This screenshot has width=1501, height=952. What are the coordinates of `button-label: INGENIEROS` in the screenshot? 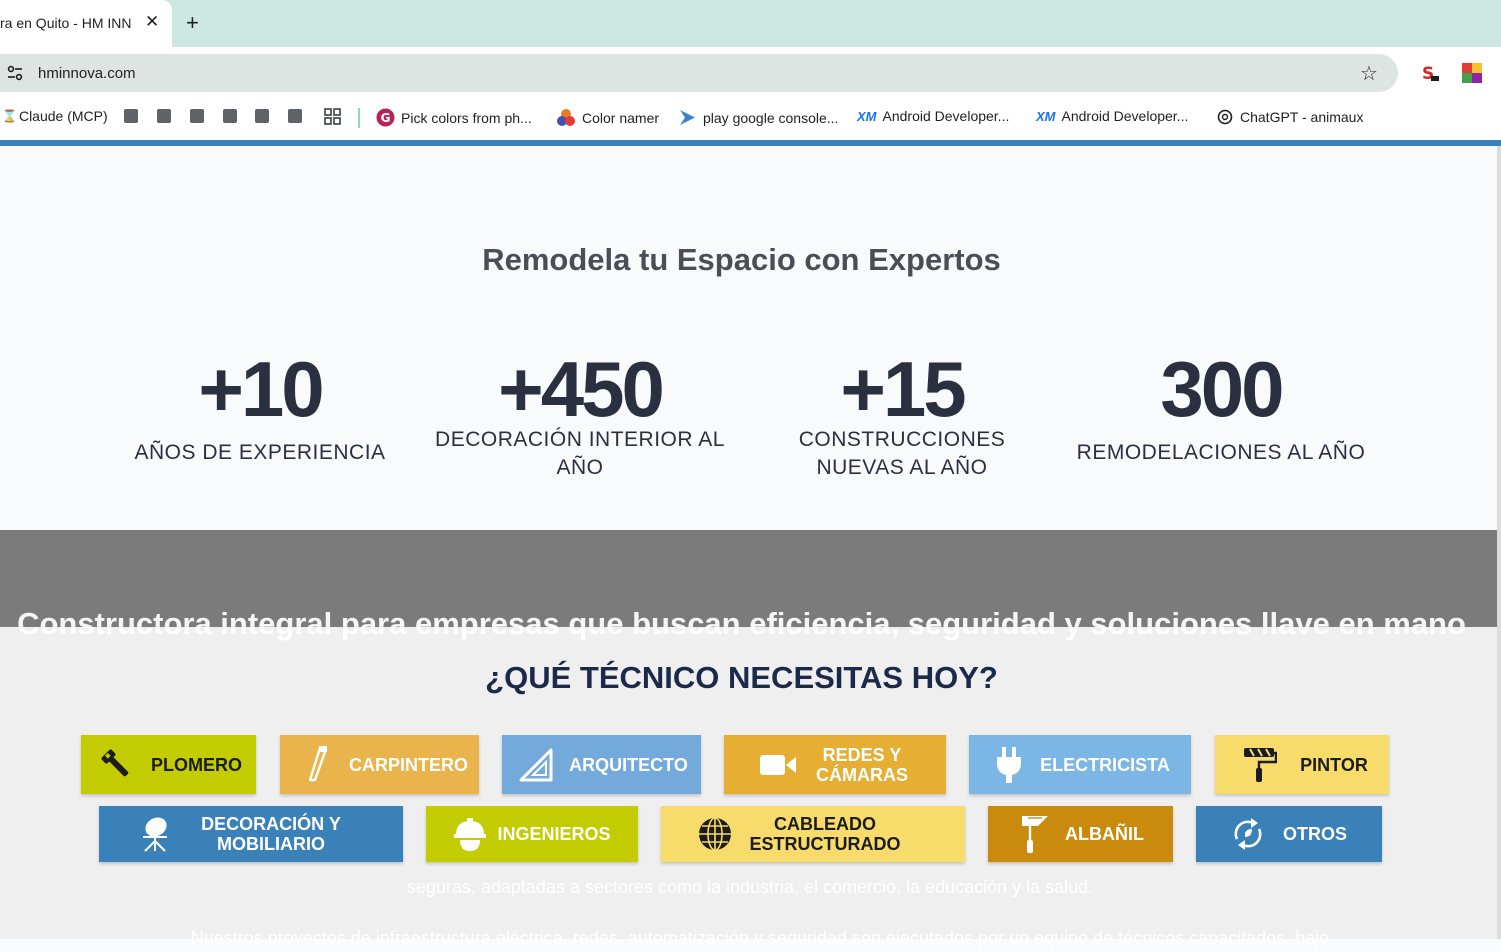 It's located at (554, 834).